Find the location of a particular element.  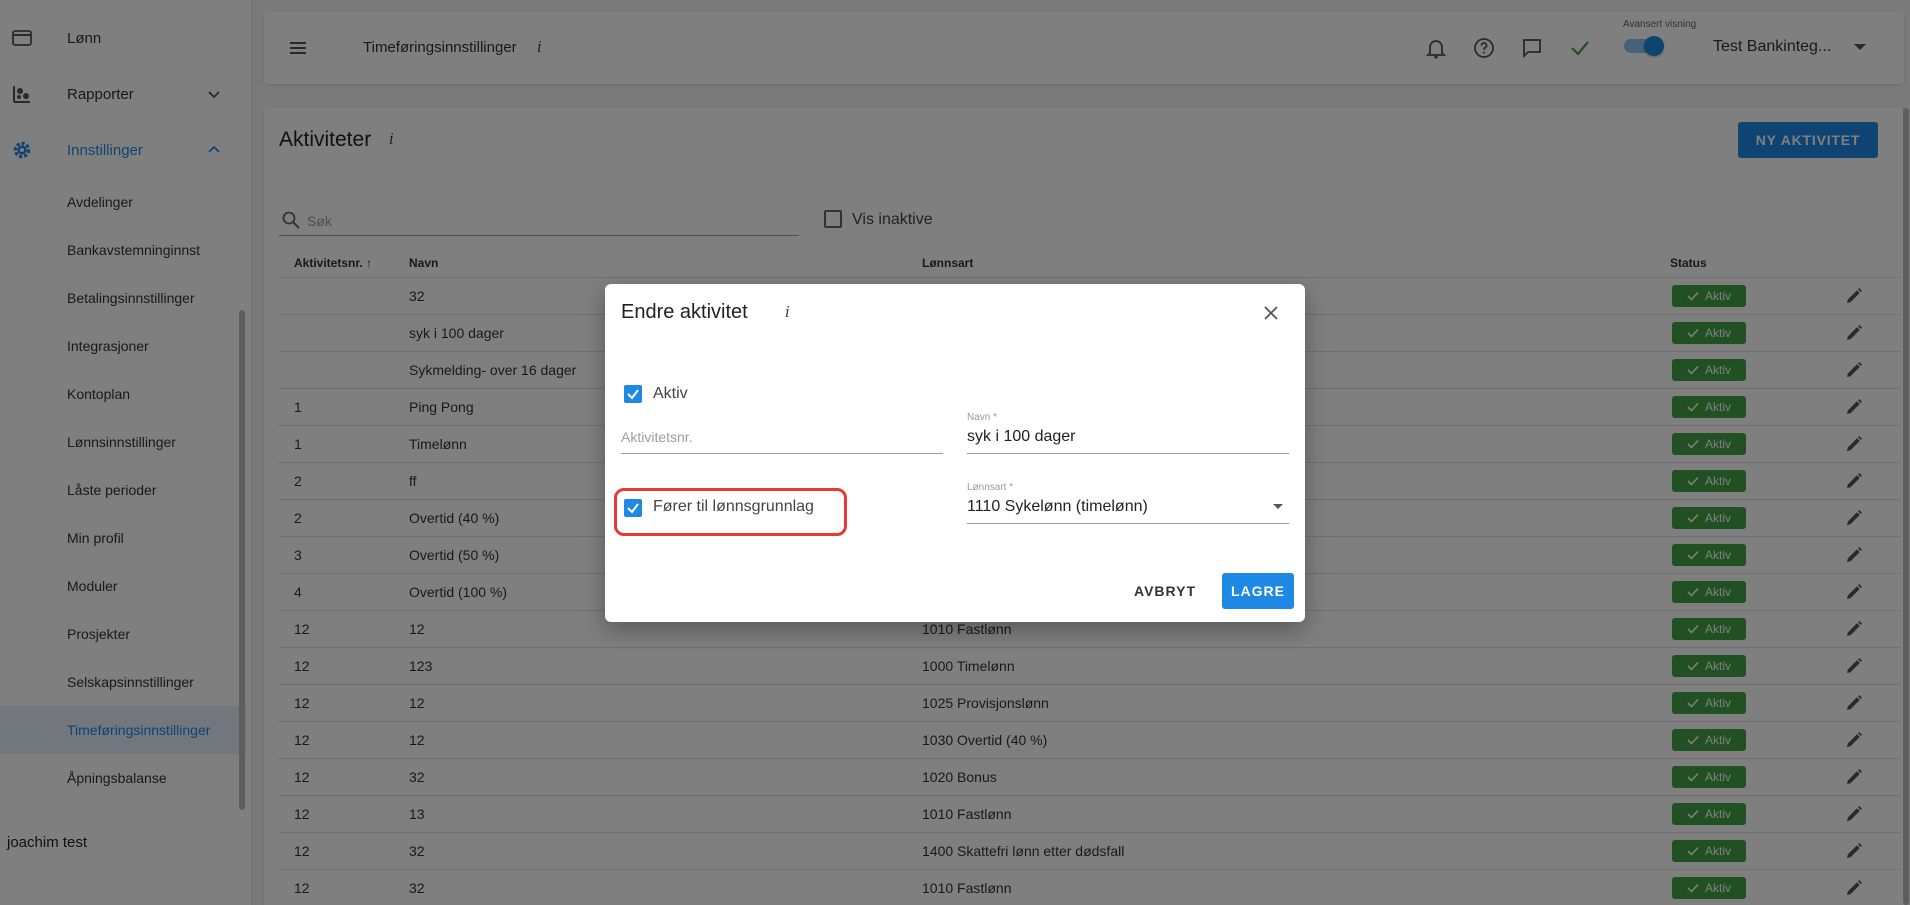

lonnsart-label: Lønnsart * is located at coordinates (990, 487).